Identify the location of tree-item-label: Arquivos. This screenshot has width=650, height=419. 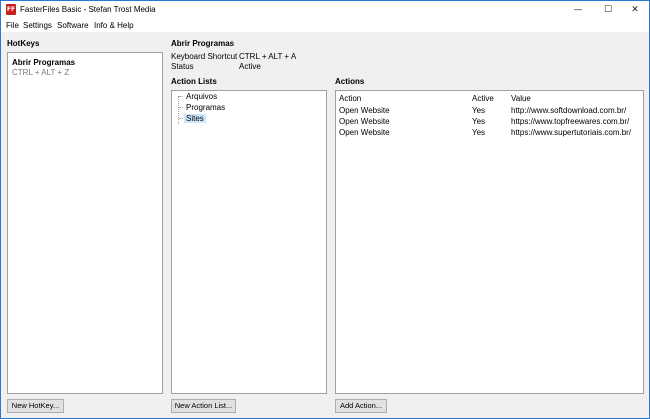
(202, 96).